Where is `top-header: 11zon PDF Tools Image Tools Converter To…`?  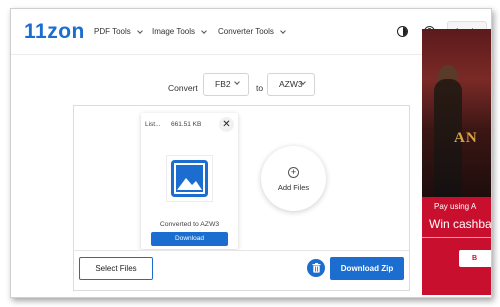
top-header: 11zon PDF Tools Image Tools Converter To… is located at coordinates (251, 32).